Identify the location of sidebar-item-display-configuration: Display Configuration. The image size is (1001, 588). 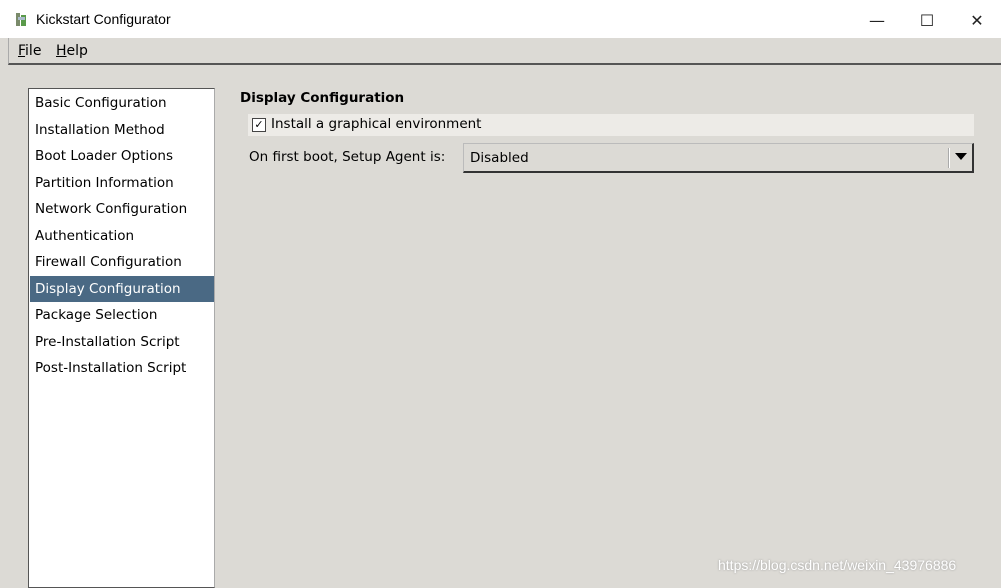
(122, 288).